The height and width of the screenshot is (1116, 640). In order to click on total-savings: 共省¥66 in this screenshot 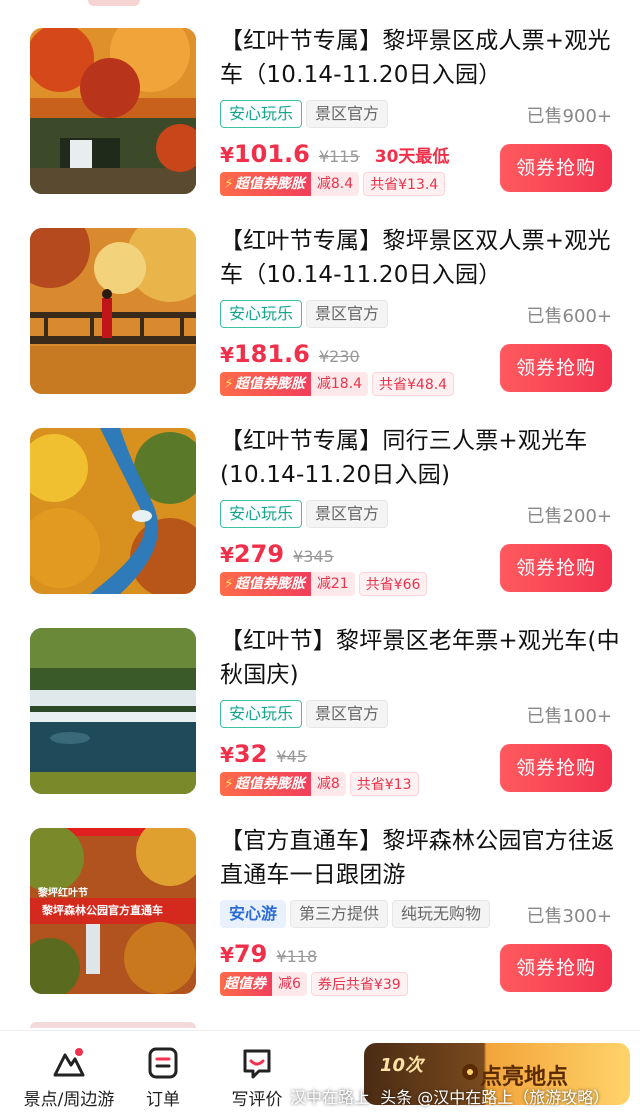, I will do `click(393, 584)`.